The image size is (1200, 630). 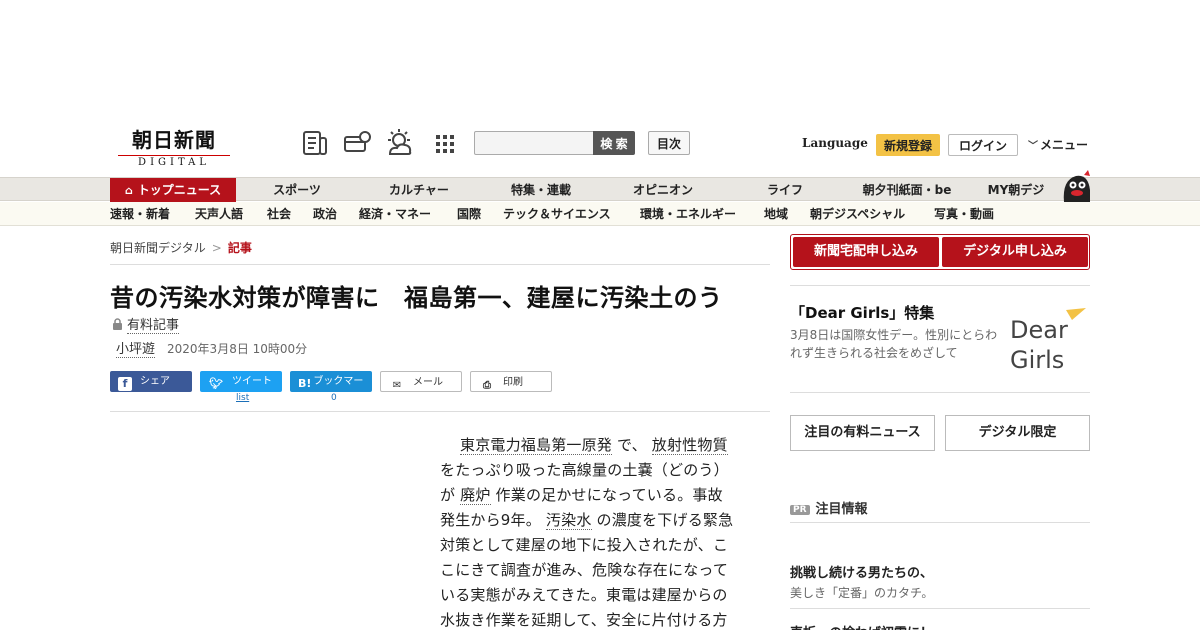 I want to click on grid-icon, so click(x=445, y=143).